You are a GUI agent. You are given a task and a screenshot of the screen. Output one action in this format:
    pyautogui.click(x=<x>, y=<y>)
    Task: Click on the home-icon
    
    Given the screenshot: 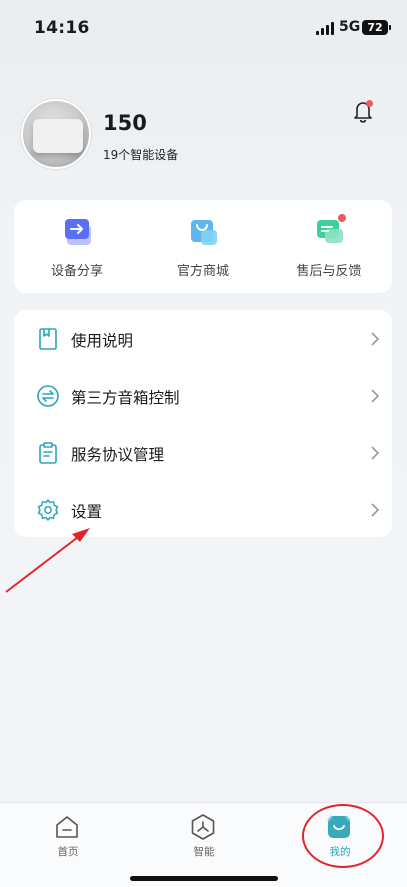 What is the action you would take?
    pyautogui.click(x=67, y=827)
    